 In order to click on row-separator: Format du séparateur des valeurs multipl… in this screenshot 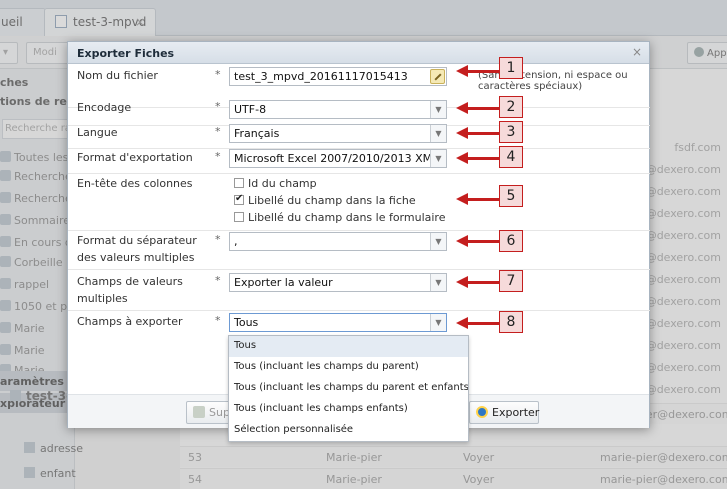, I will do `click(359, 250)`.